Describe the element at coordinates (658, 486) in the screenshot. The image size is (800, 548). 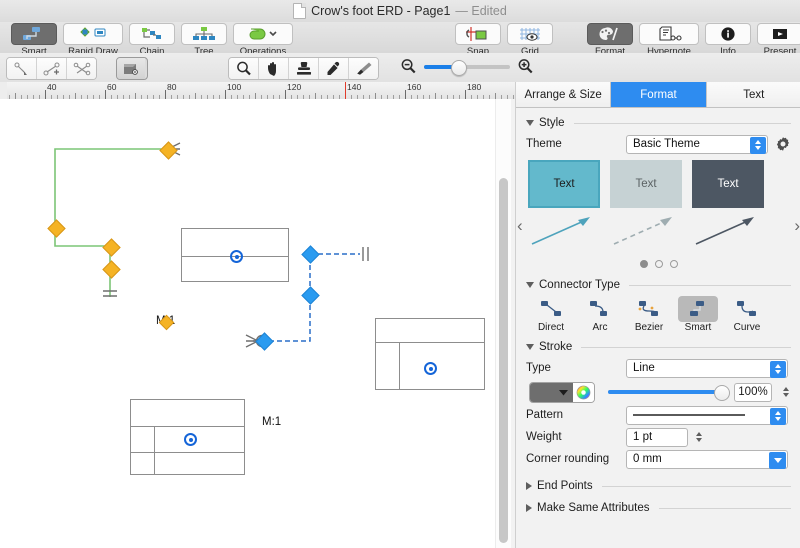
I see `section-end-points-header: End Points` at that location.